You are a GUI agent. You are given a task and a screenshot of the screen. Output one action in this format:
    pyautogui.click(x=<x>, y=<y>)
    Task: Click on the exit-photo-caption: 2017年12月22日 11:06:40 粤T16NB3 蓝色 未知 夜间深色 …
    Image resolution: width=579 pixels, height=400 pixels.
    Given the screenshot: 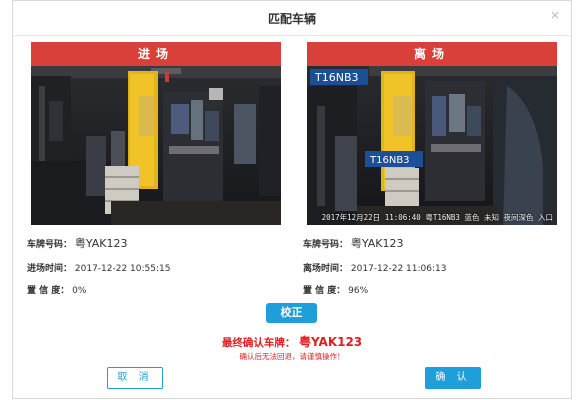 What is the action you would take?
    pyautogui.click(x=437, y=217)
    